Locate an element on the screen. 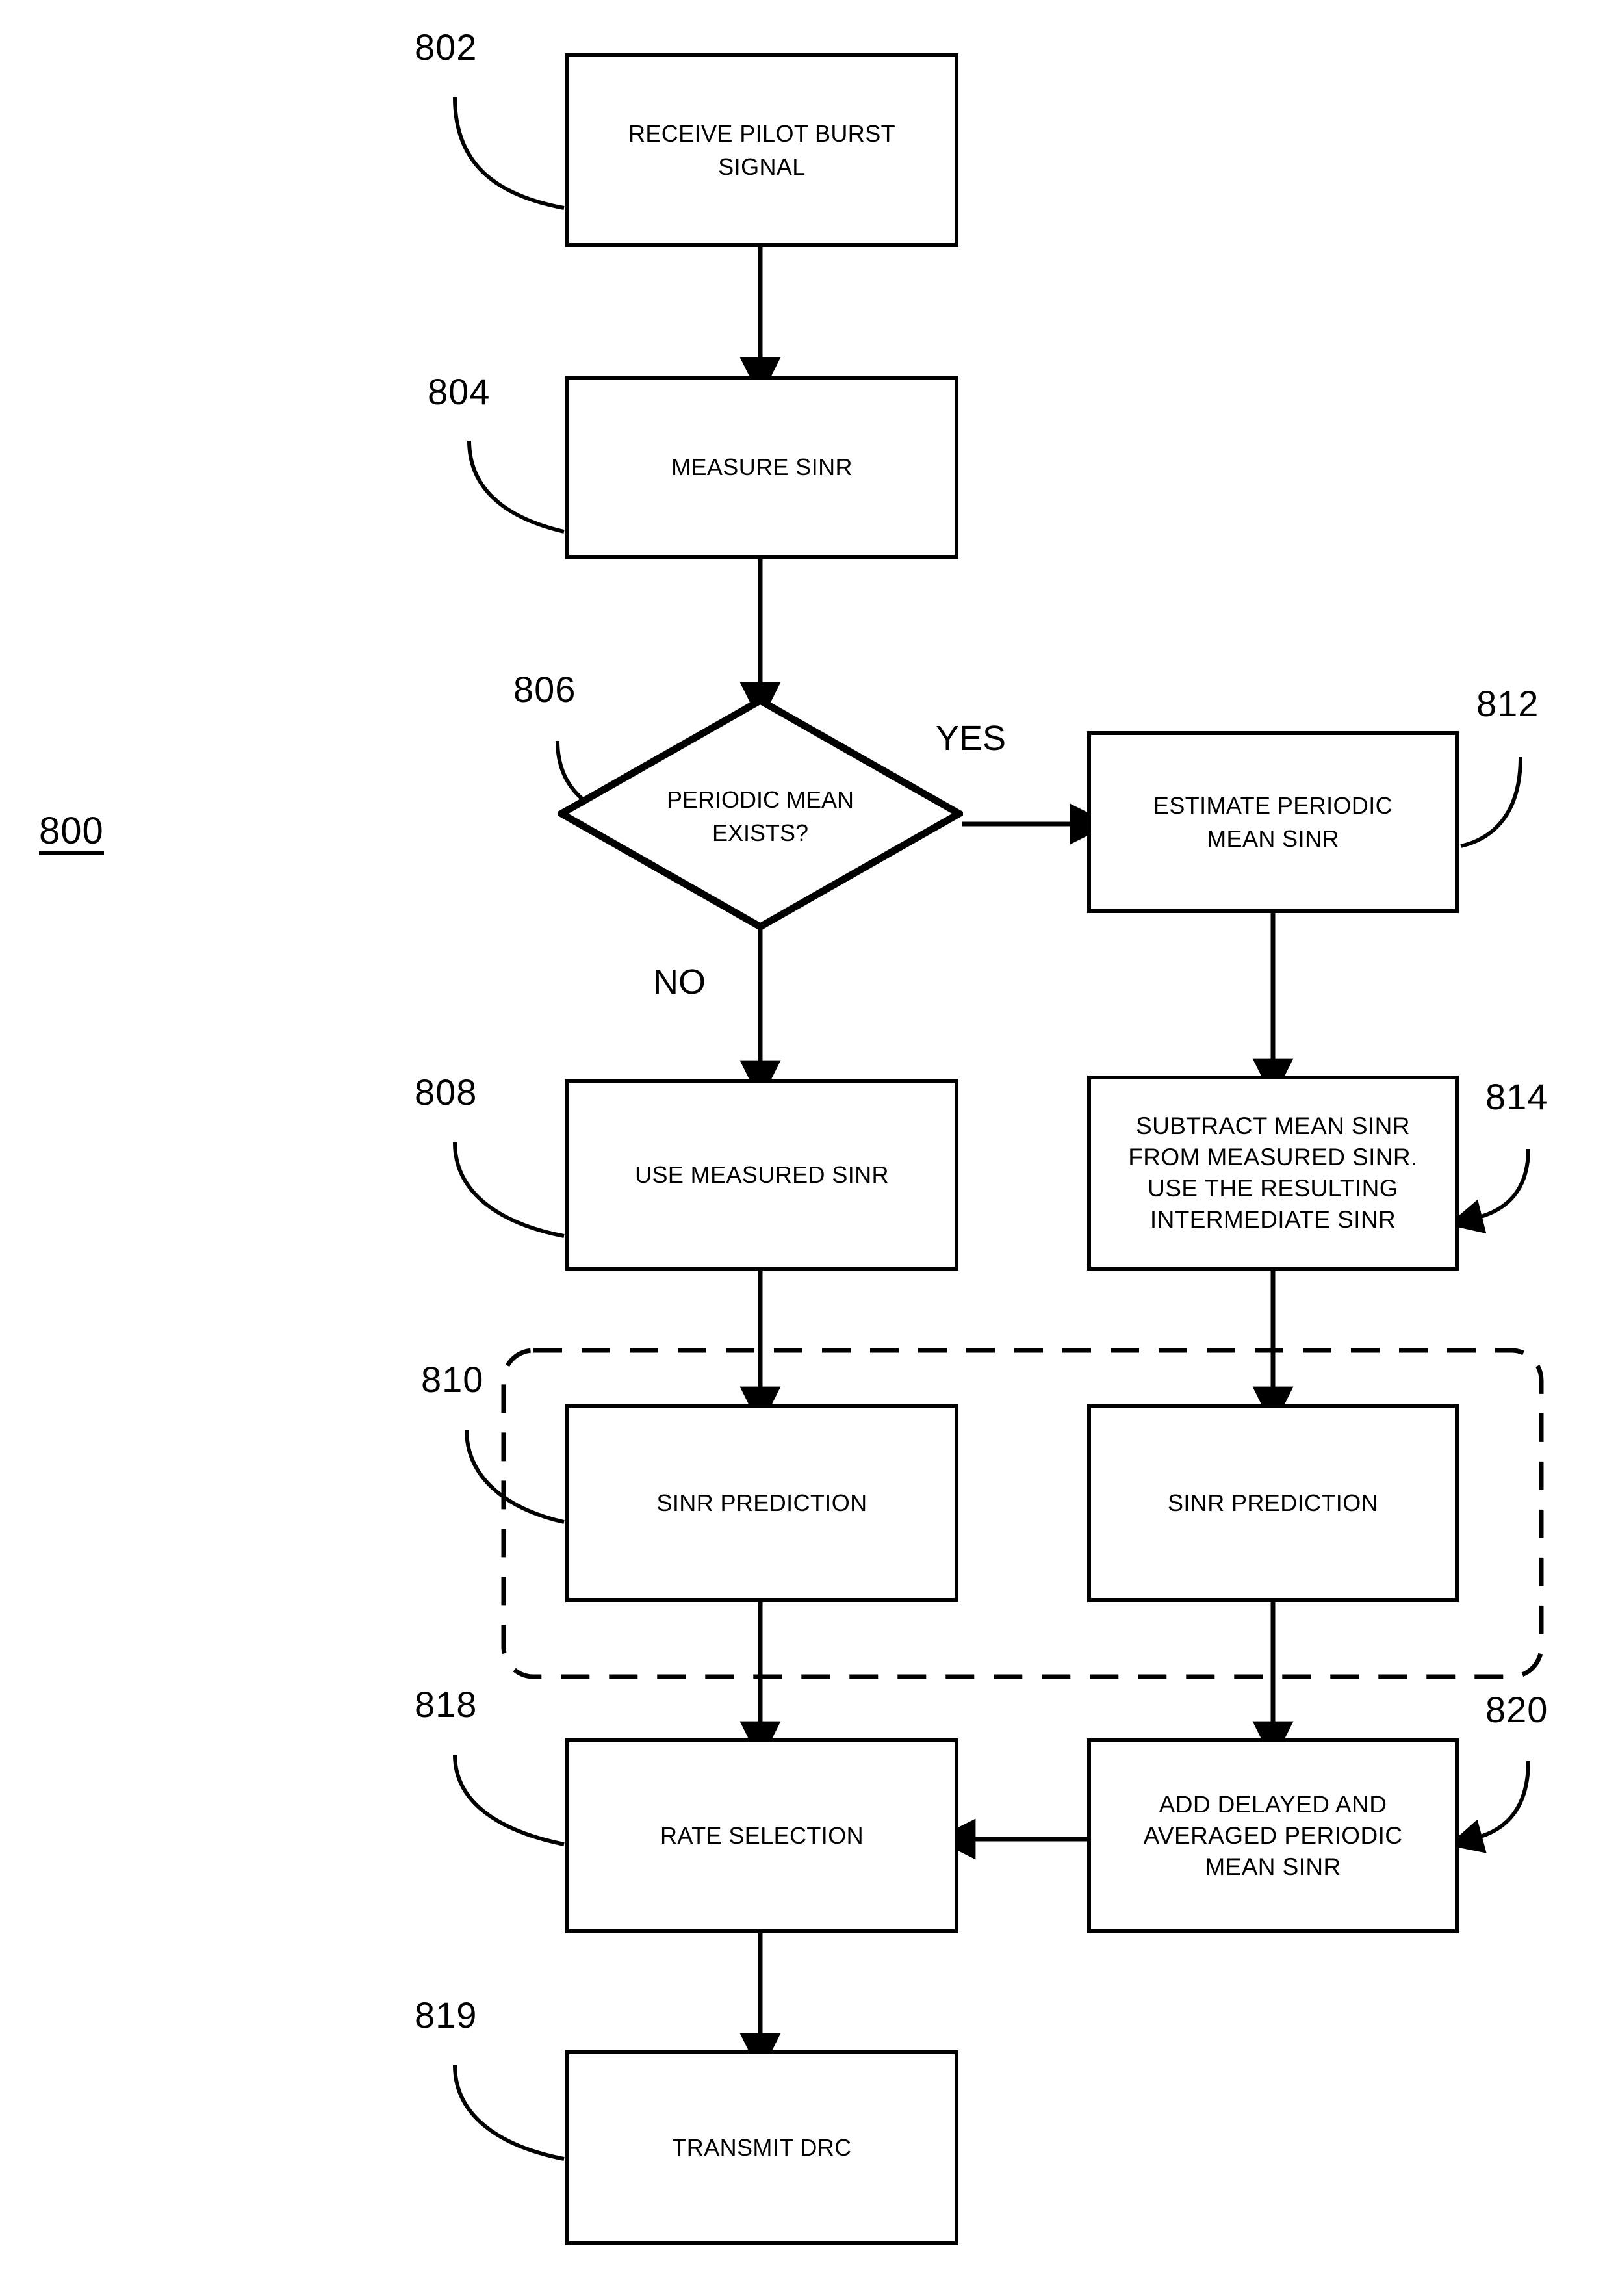 The width and height of the screenshot is (1605, 2296). node-804-label: MEASURE SINR is located at coordinates (762, 467).